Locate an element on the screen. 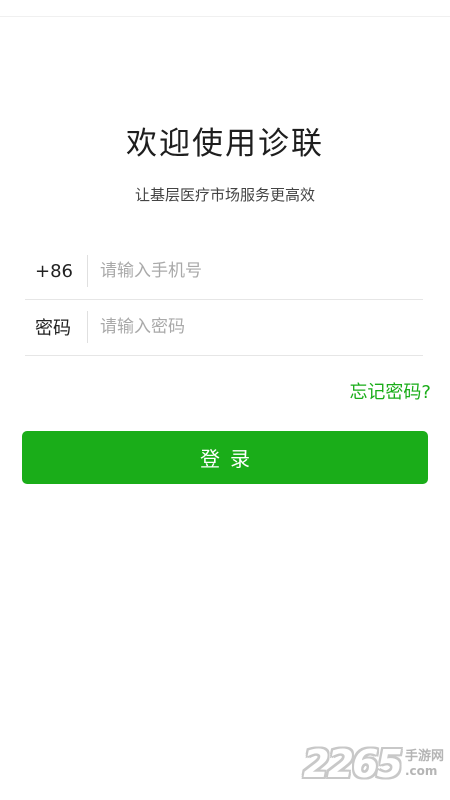 Image resolution: width=450 pixels, height=800 pixels. phone-input is located at coordinates (261, 271).